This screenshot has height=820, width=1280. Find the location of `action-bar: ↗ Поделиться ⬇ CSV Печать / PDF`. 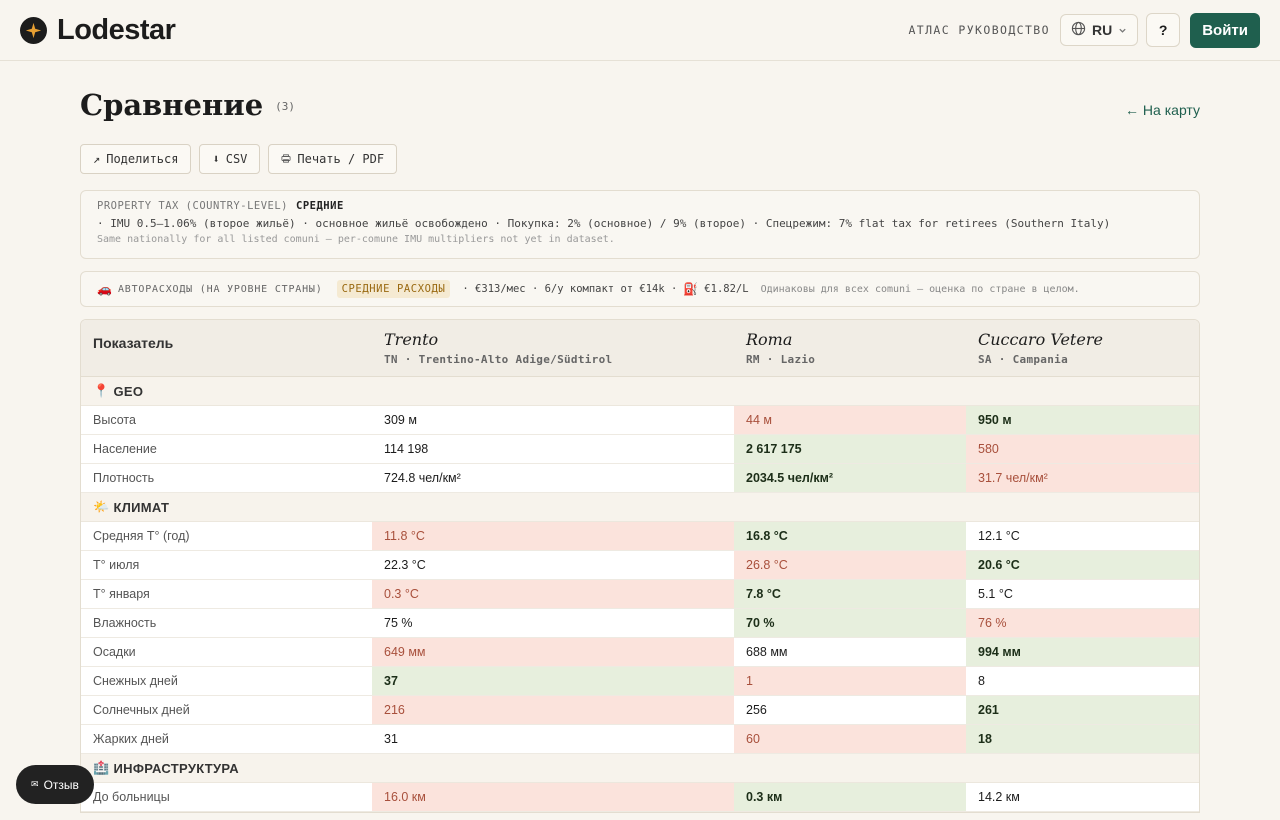

action-bar: ↗ Поделиться ⬇ CSV Печать / PDF is located at coordinates (640, 159).